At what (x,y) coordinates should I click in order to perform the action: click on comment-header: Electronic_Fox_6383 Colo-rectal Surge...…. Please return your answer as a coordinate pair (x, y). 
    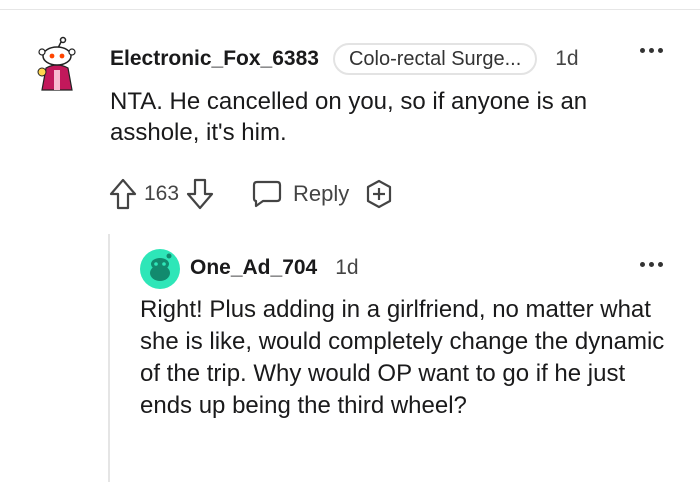
    Looking at the image, I should click on (344, 59).